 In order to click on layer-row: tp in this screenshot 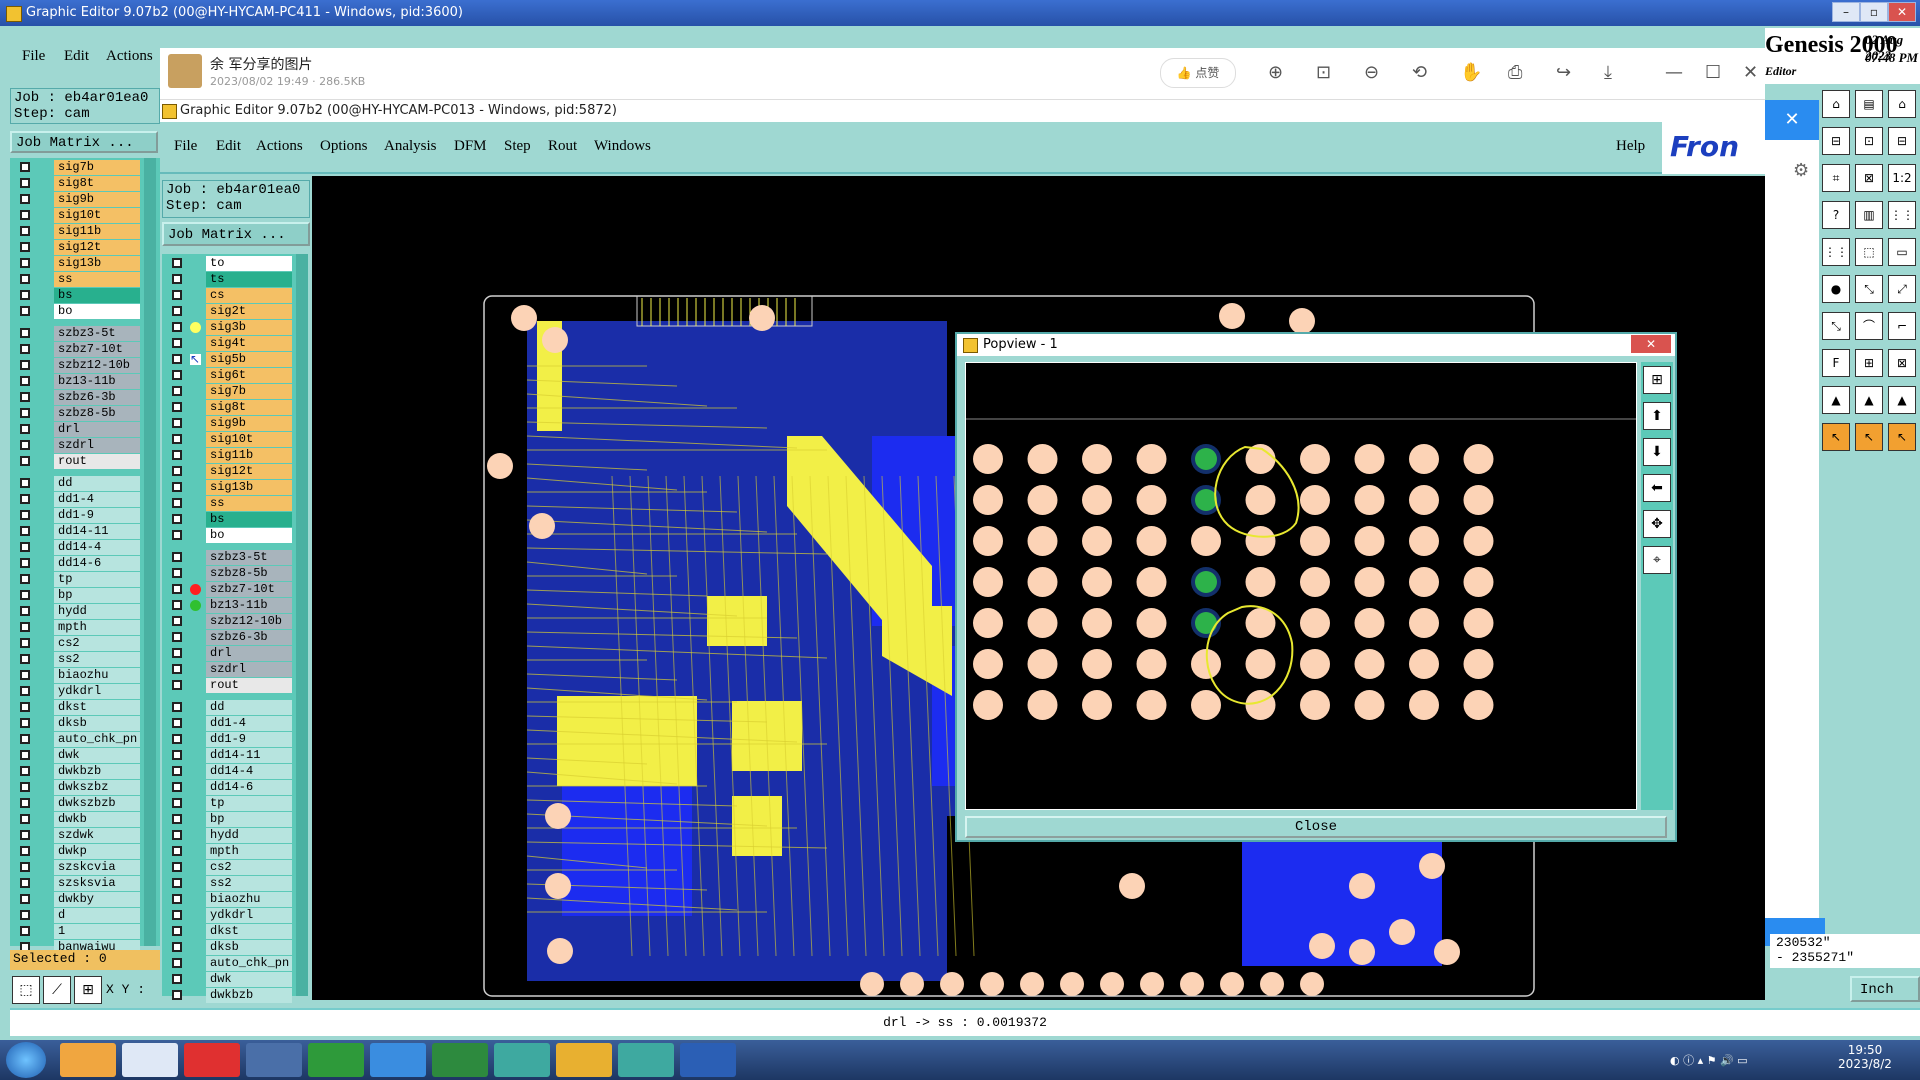, I will do `click(229, 803)`.